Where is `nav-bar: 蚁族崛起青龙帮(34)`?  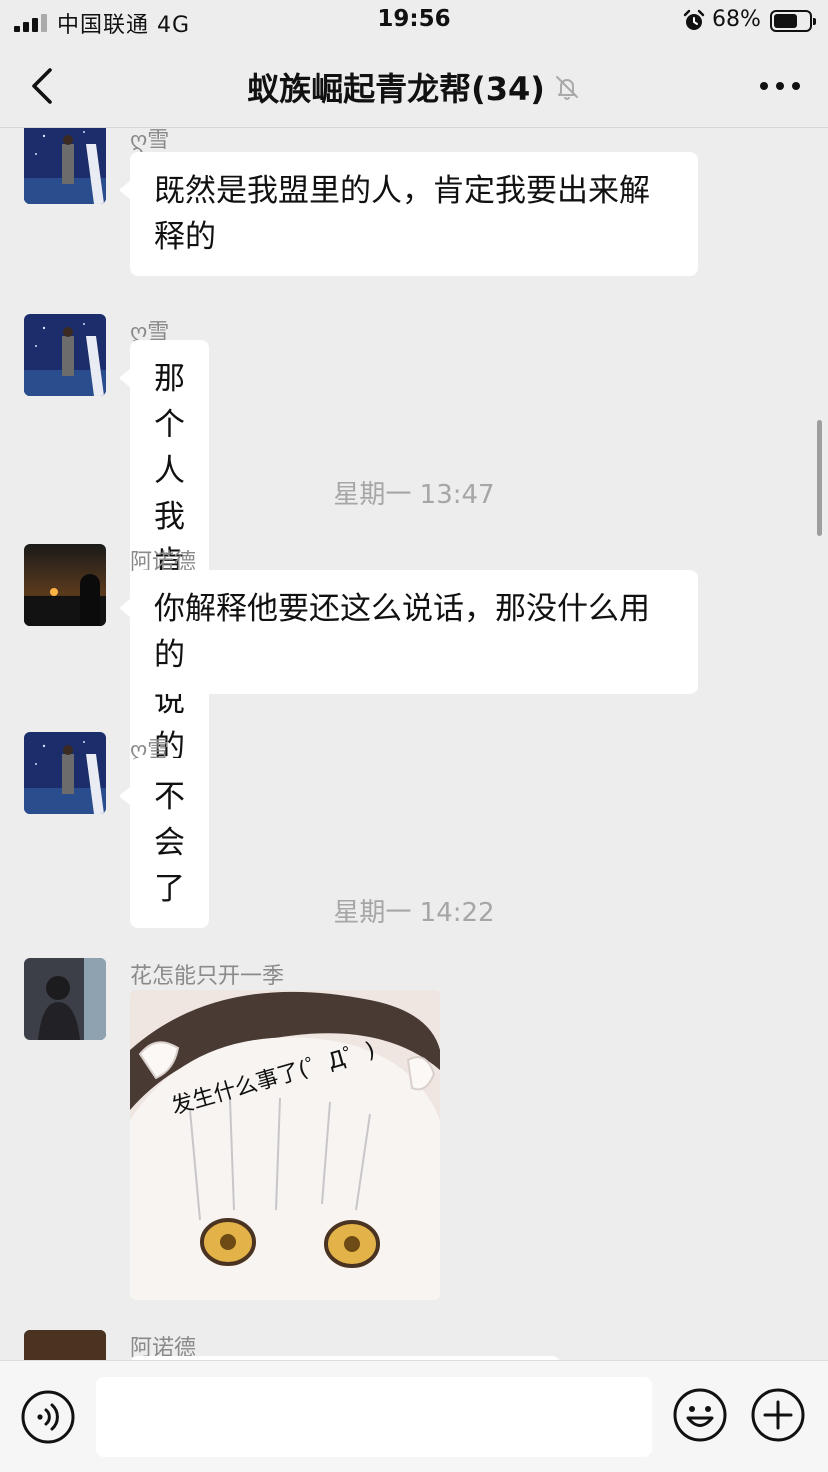 nav-bar: 蚁族崛起青龙帮(34) is located at coordinates (414, 86).